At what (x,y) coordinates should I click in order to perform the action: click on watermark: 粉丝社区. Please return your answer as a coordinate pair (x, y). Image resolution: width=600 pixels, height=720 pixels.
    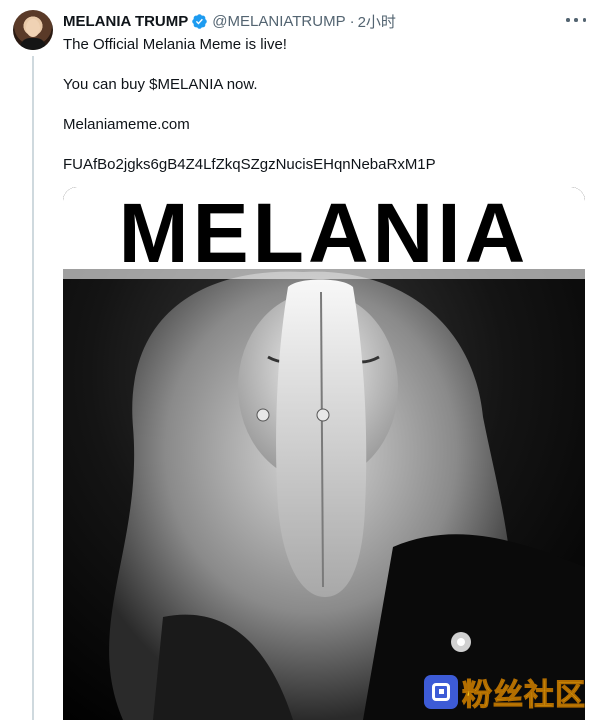
    Looking at the image, I should click on (505, 692).